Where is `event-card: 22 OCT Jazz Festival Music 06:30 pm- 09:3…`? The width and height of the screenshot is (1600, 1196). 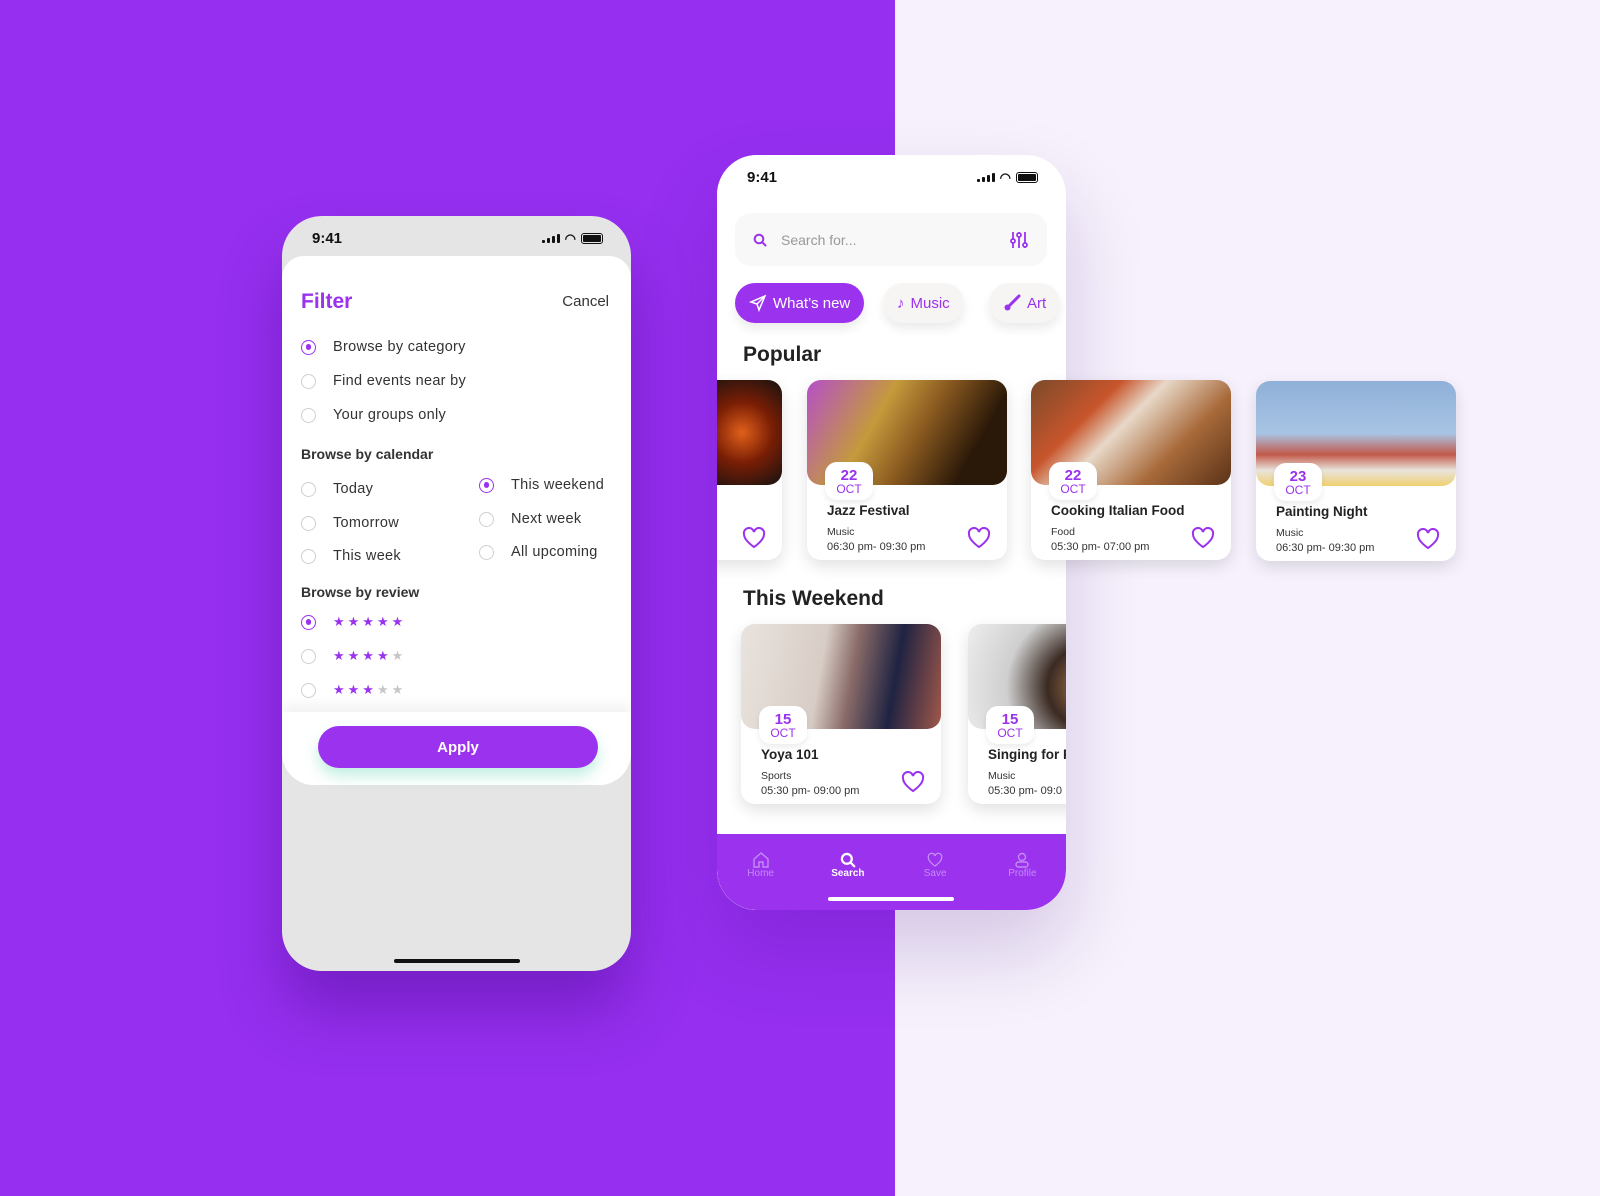 event-card: 22 OCT Jazz Festival Music 06:30 pm- 09:3… is located at coordinates (907, 470).